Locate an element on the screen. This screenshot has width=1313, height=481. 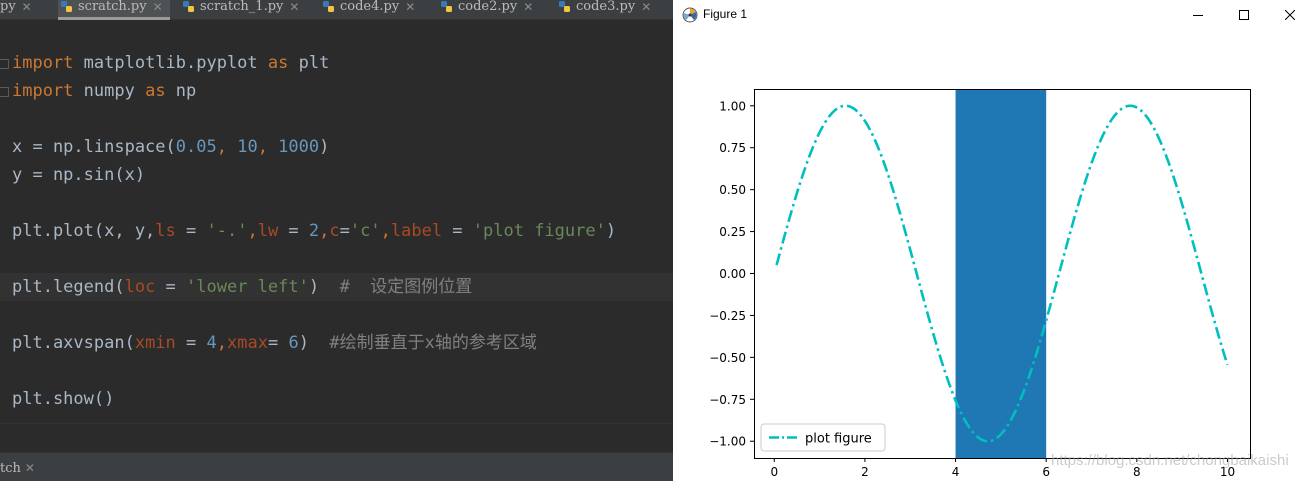
window-title: Figure 1 is located at coordinates (725, 14).